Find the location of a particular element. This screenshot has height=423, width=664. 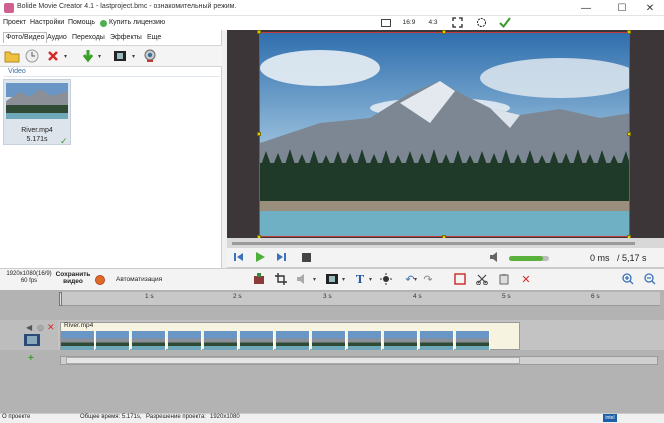

tab-audio: Аудио is located at coordinates (57, 37).